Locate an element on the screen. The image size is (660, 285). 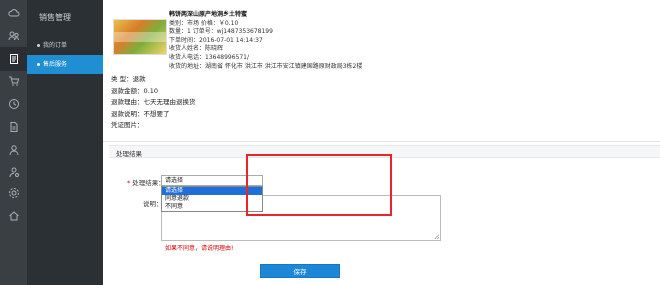
order-number: 数量：1 订单号：wj1487353678199 is located at coordinates (221, 32).